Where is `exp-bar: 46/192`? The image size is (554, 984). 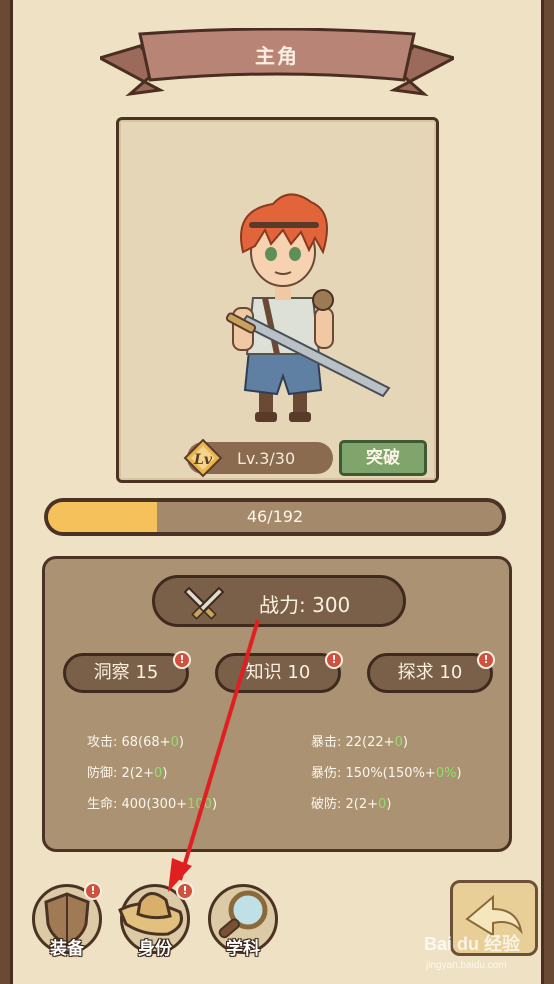 exp-bar: 46/192 is located at coordinates (275, 517).